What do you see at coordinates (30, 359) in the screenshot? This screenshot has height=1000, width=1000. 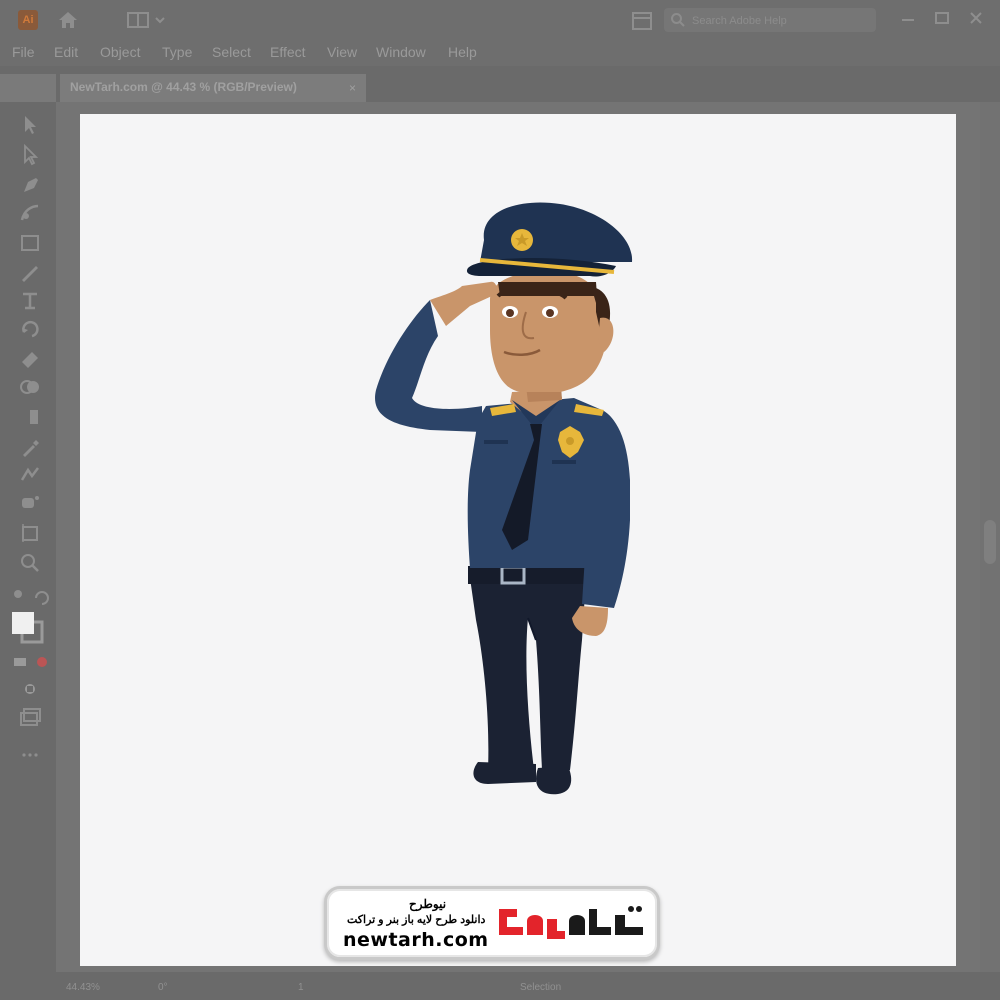 I see `eraser-tool-icon` at bounding box center [30, 359].